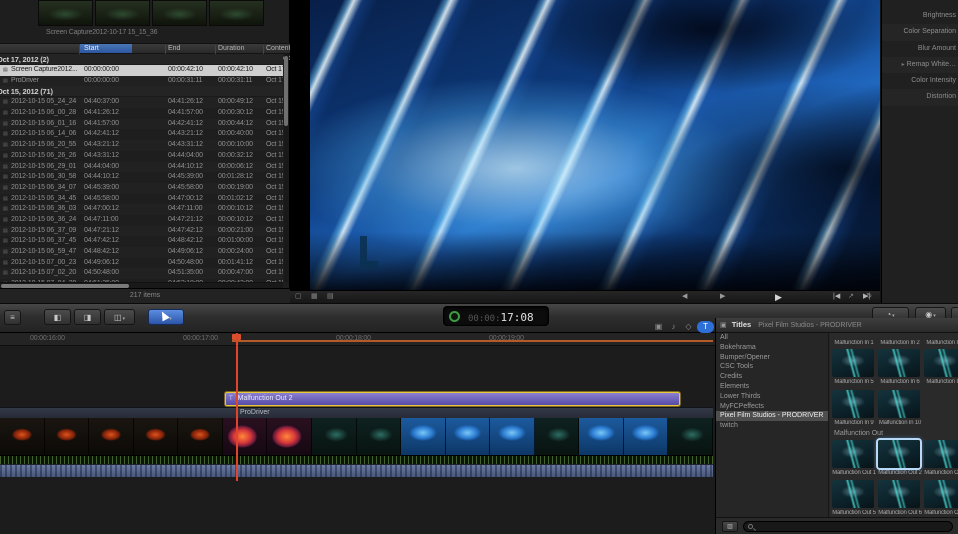 The width and height of the screenshot is (958, 534). What do you see at coordinates (940, 343) in the screenshot?
I see `title-item-label: Malfunction In 3` at bounding box center [940, 343].